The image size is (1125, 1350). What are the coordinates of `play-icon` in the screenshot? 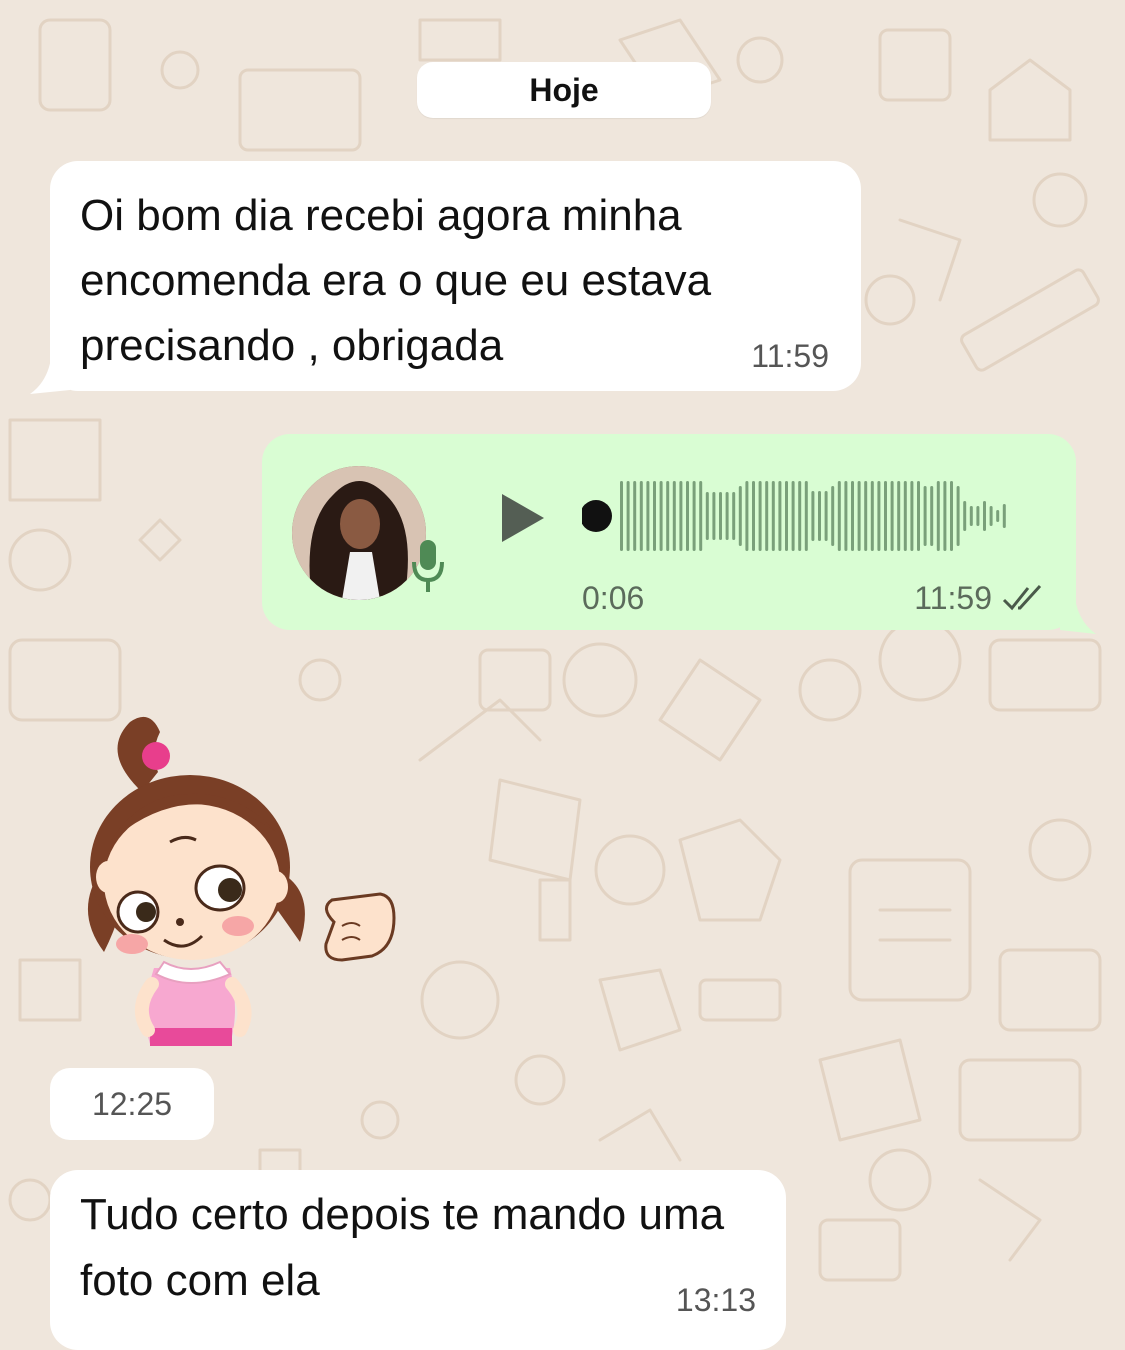 It's located at (523, 518).